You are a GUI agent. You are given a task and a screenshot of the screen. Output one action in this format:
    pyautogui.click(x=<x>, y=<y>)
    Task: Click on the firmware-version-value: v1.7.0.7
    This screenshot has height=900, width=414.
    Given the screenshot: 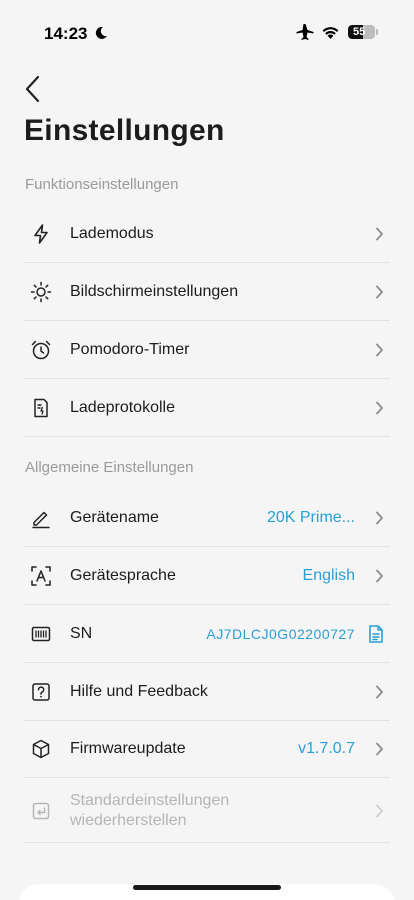 What is the action you would take?
    pyautogui.click(x=326, y=748)
    